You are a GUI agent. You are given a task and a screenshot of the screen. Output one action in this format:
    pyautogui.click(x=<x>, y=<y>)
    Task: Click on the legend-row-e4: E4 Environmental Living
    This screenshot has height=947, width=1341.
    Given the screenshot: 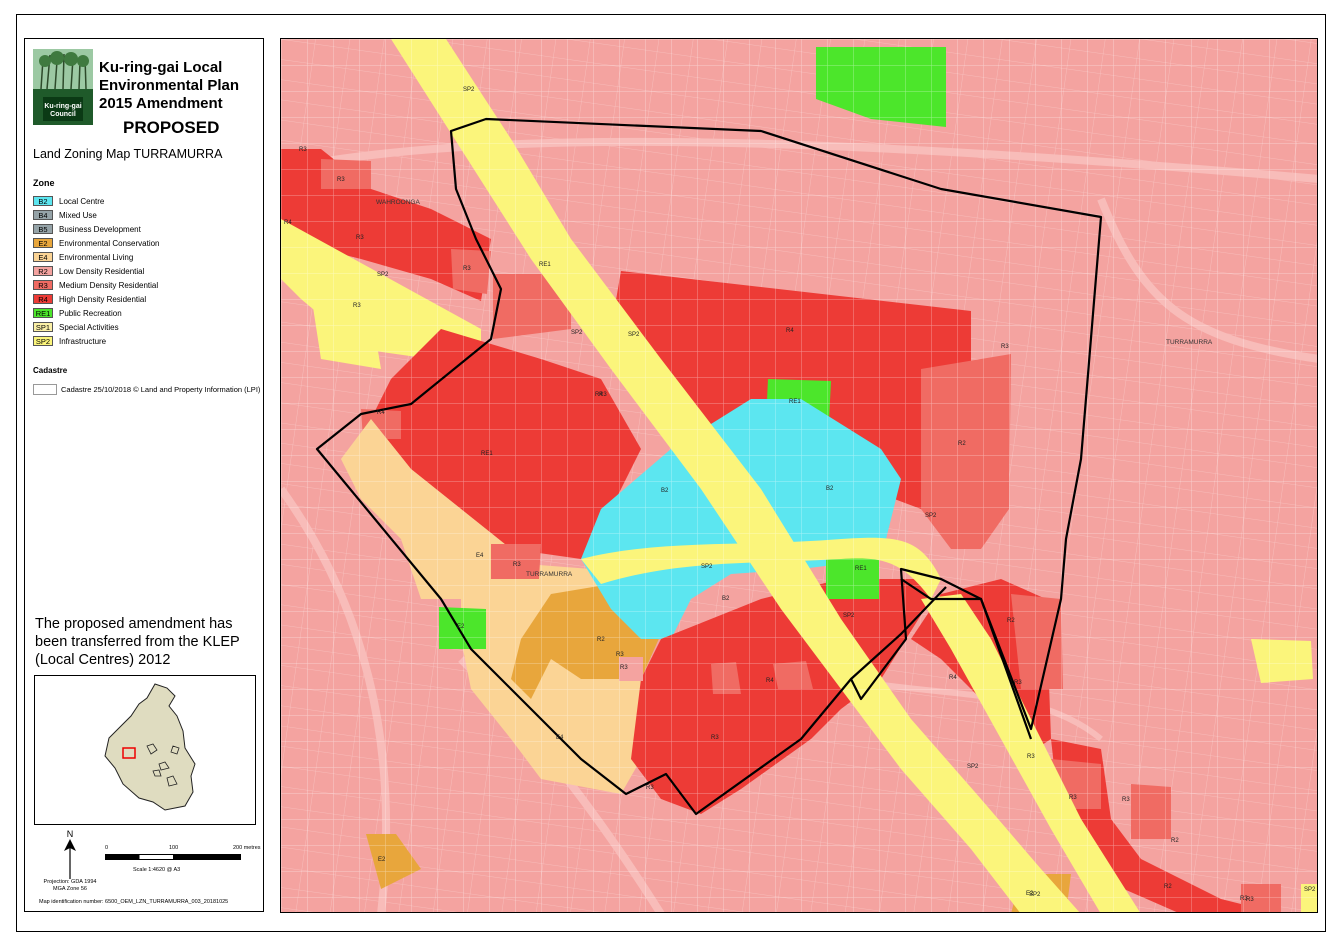 What is the action you would take?
    pyautogui.click(x=96, y=257)
    